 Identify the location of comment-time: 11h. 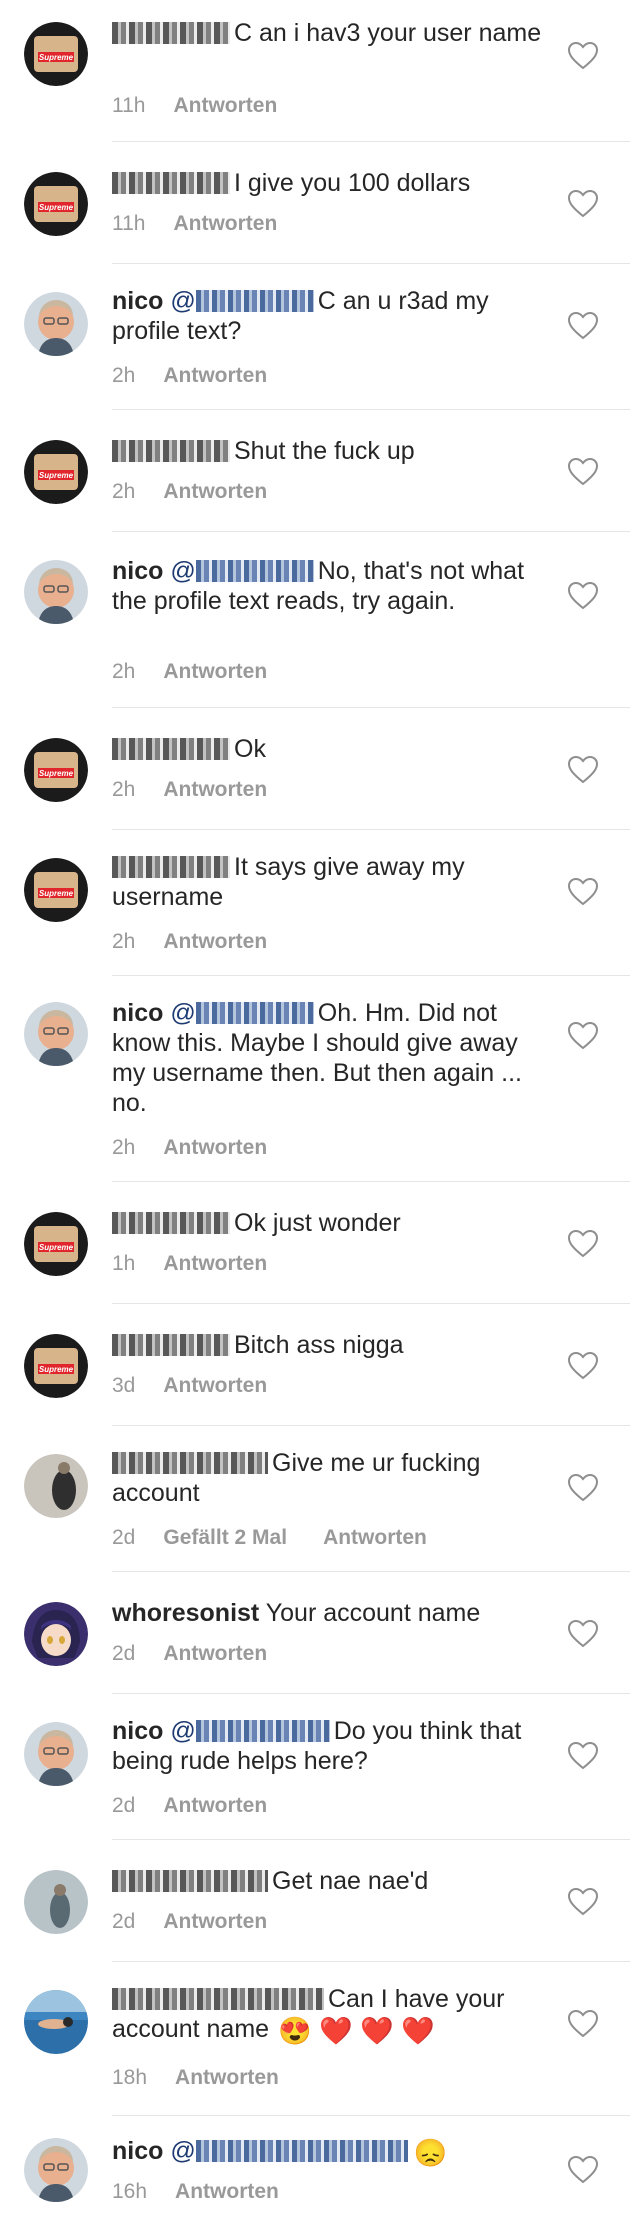
(129, 105).